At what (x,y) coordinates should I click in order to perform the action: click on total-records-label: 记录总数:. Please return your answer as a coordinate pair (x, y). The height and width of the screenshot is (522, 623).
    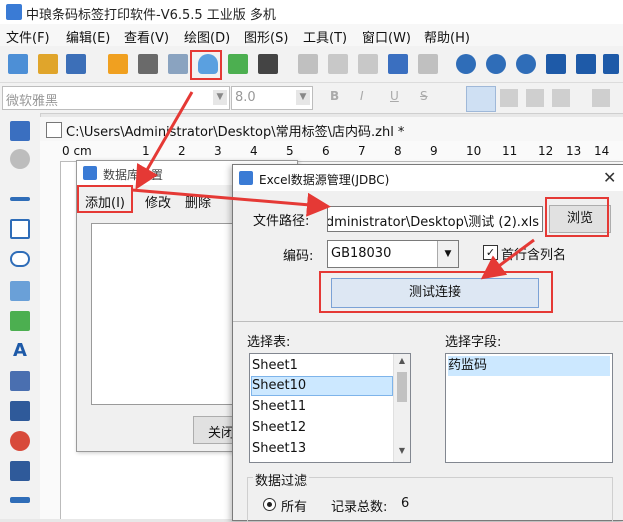
    Looking at the image, I should click on (359, 507).